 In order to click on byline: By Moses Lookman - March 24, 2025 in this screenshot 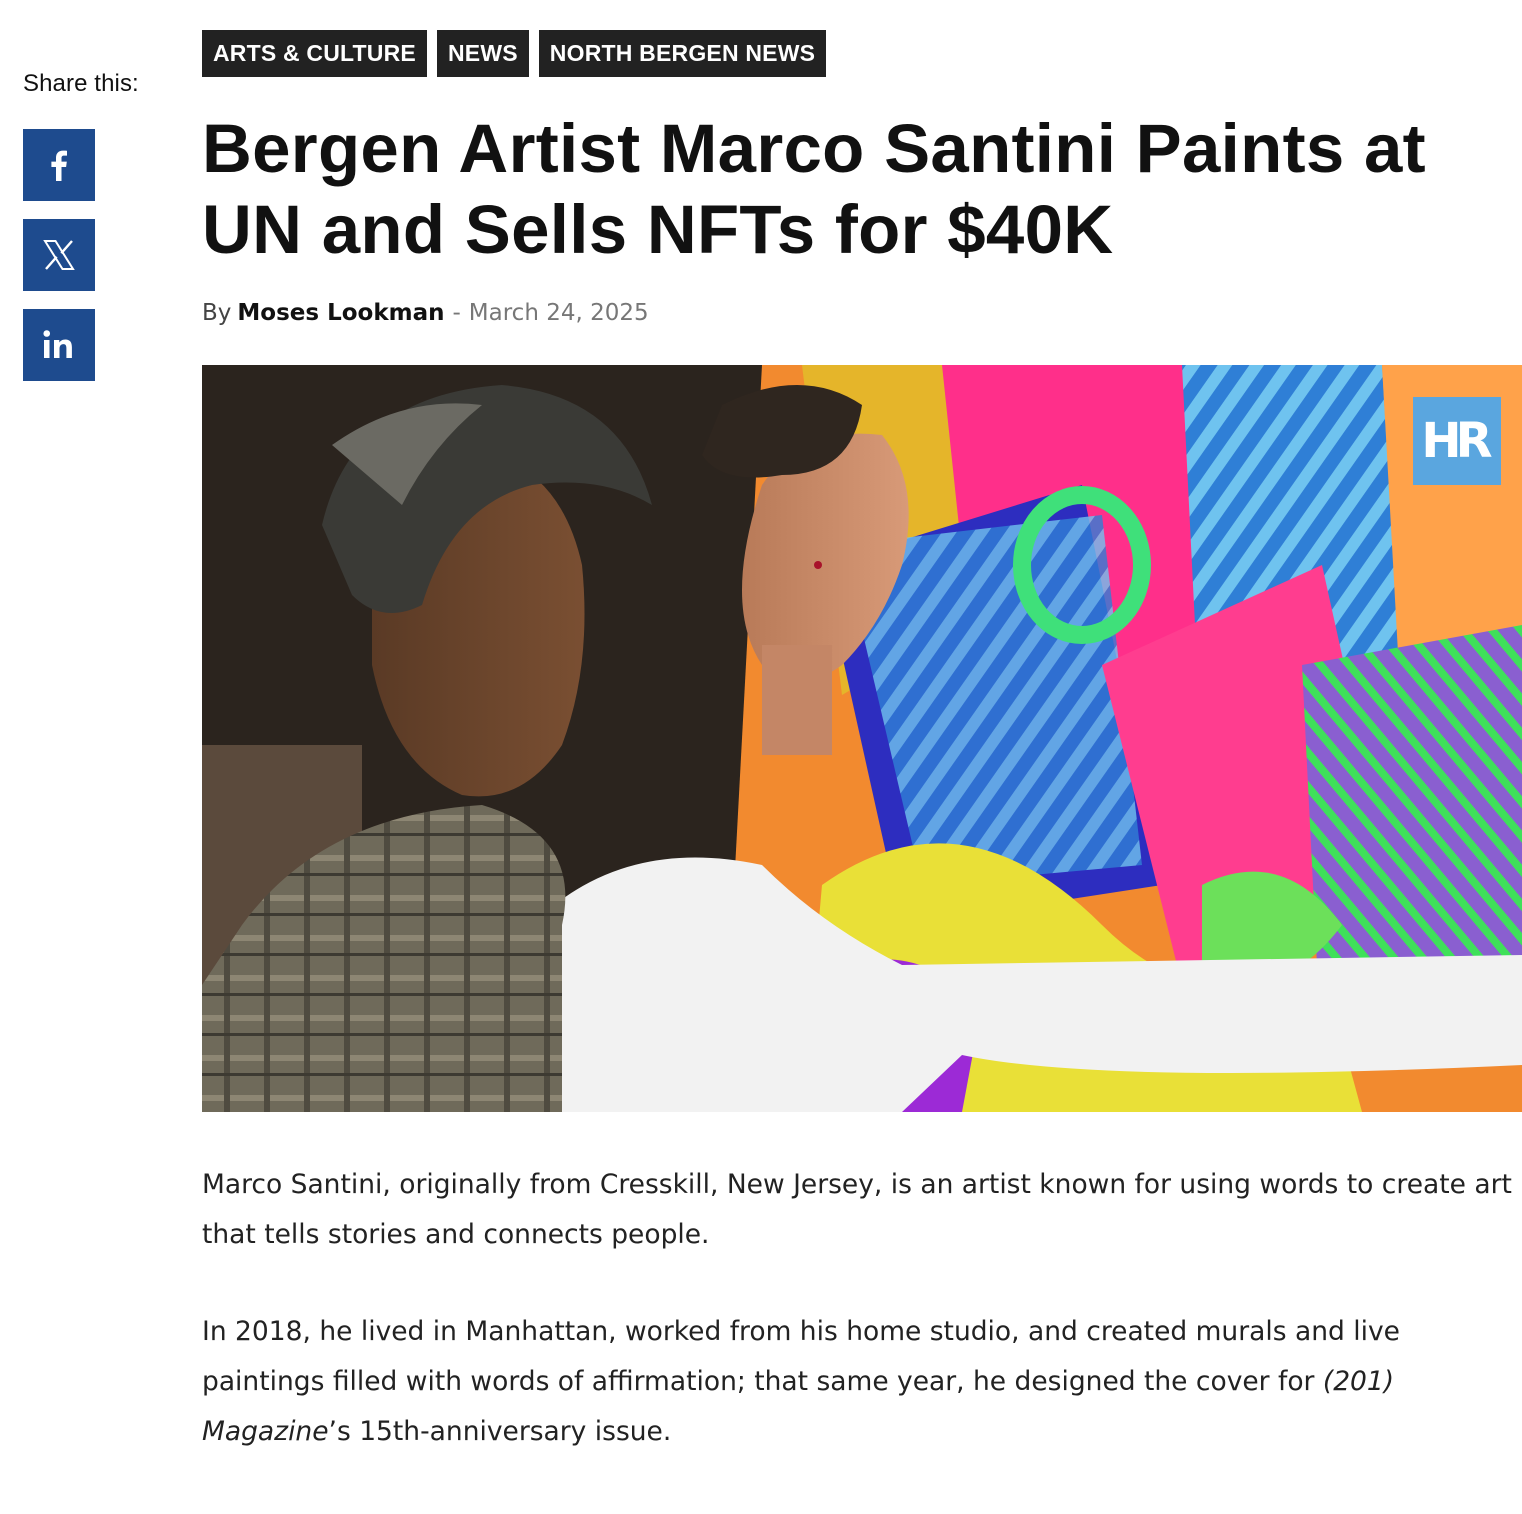, I will do `click(425, 313)`.